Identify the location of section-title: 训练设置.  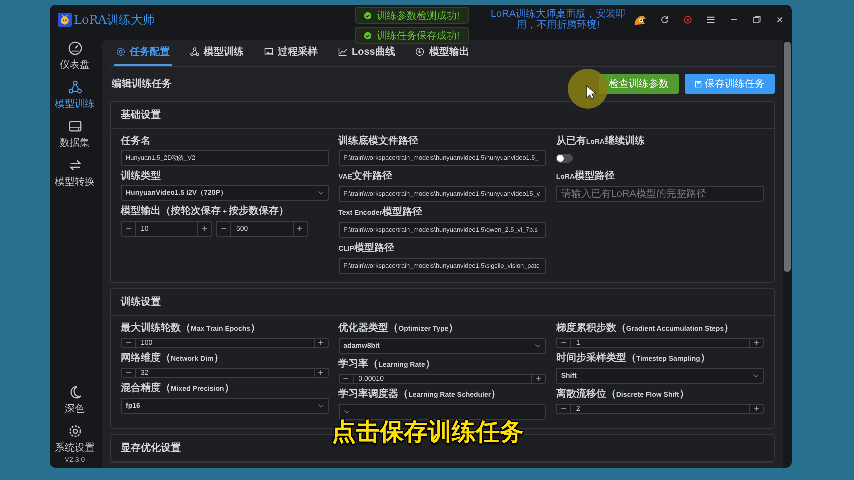
(442, 302).